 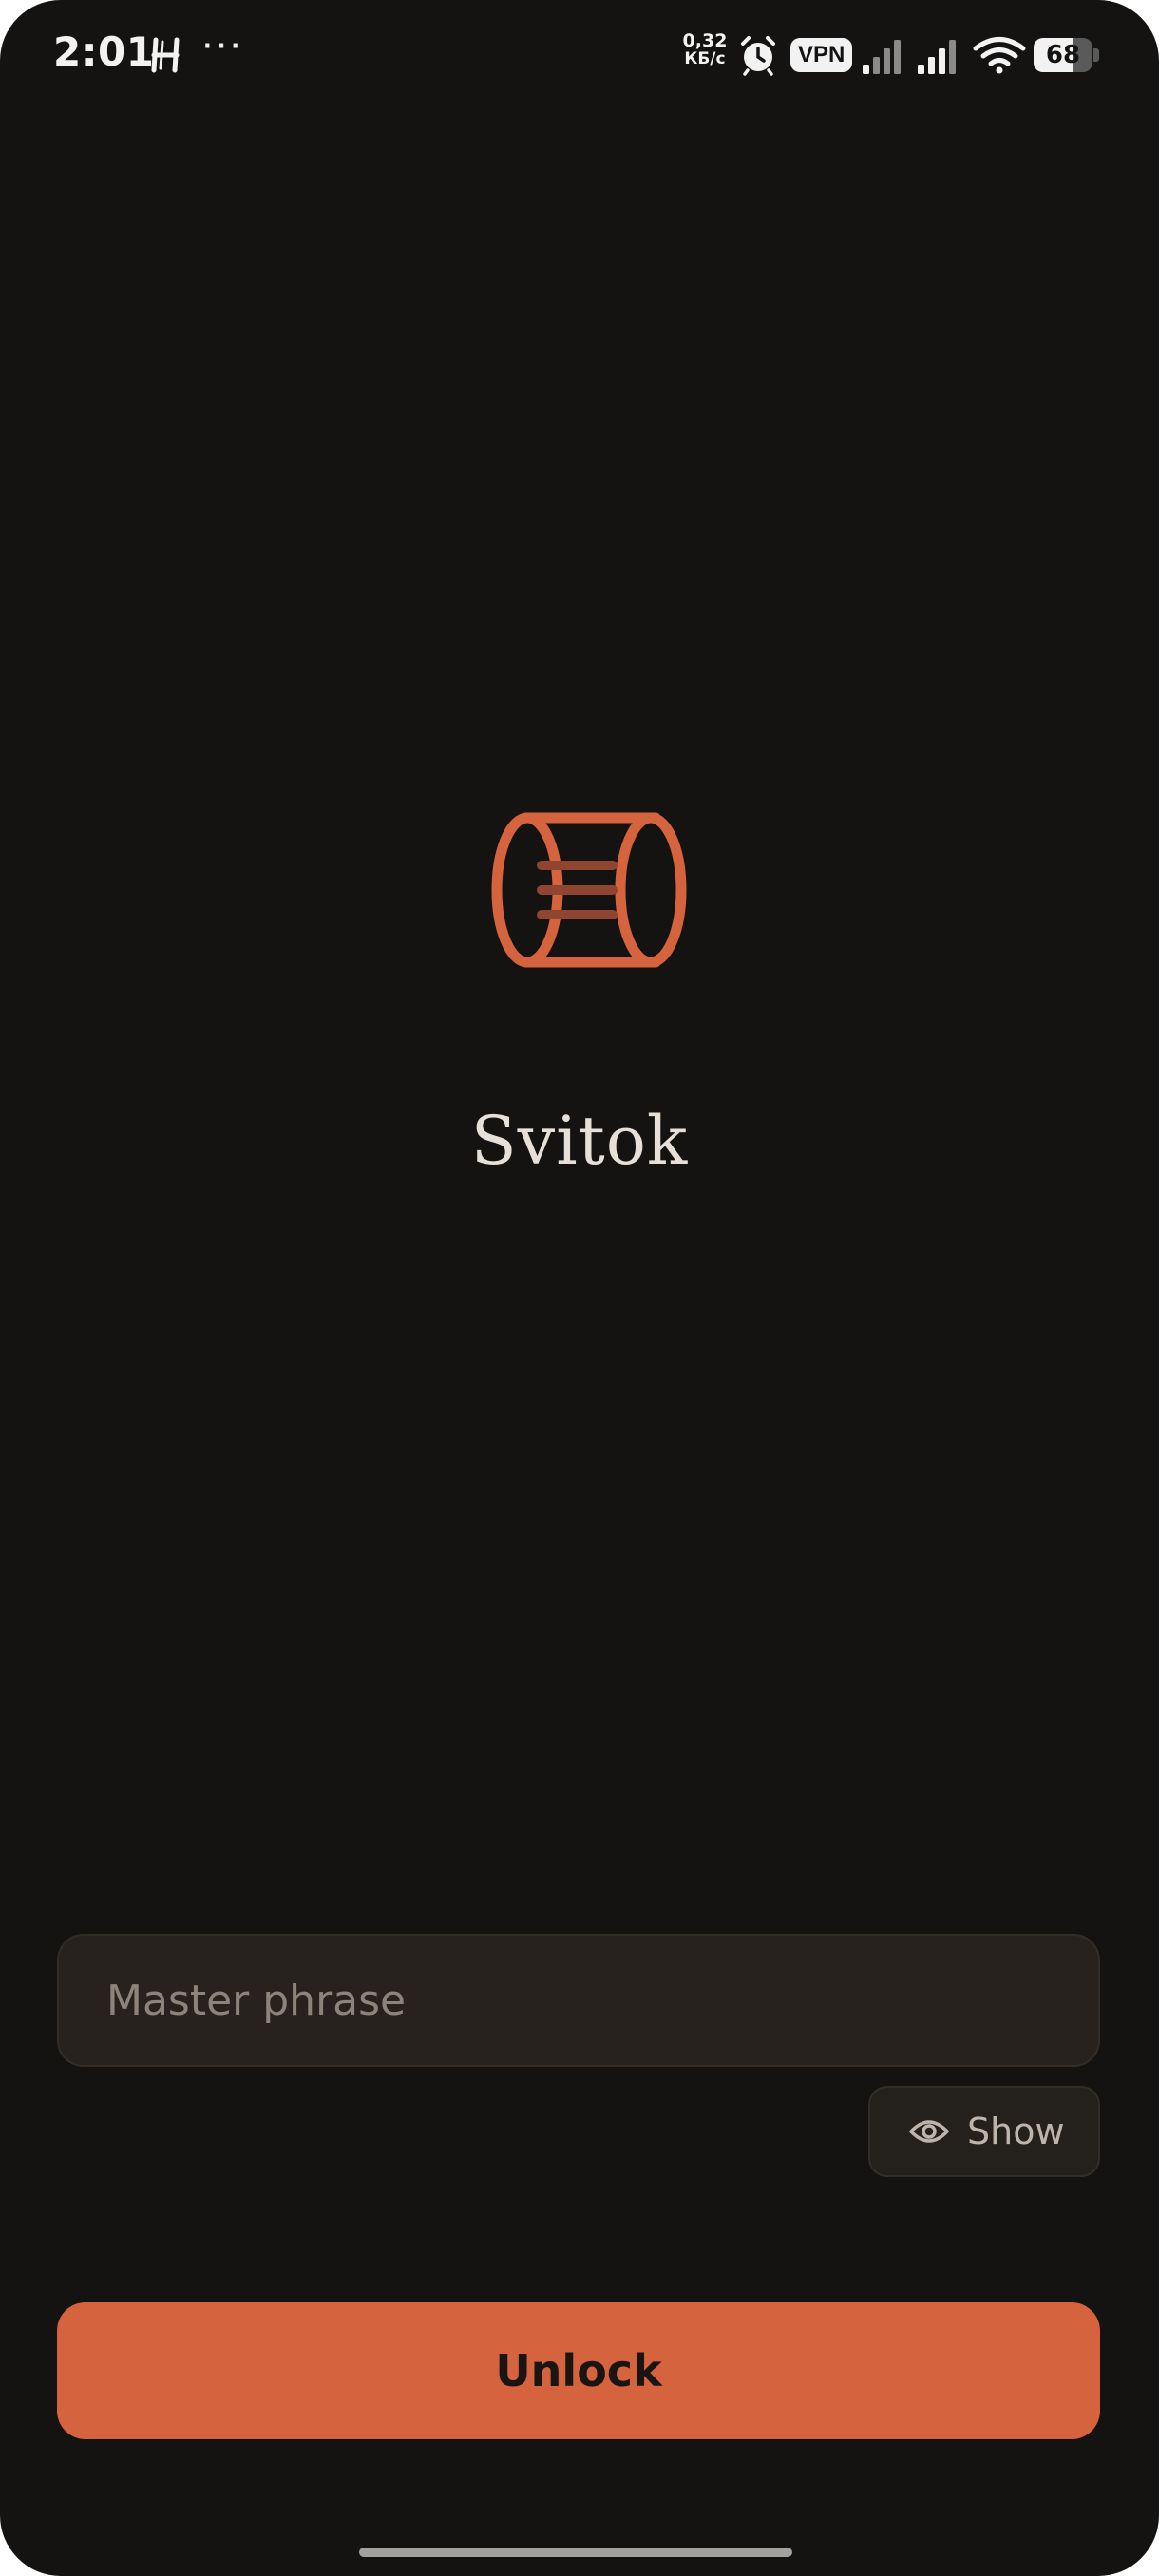 I want to click on network-speed-value: 0,32, so click(x=705, y=40).